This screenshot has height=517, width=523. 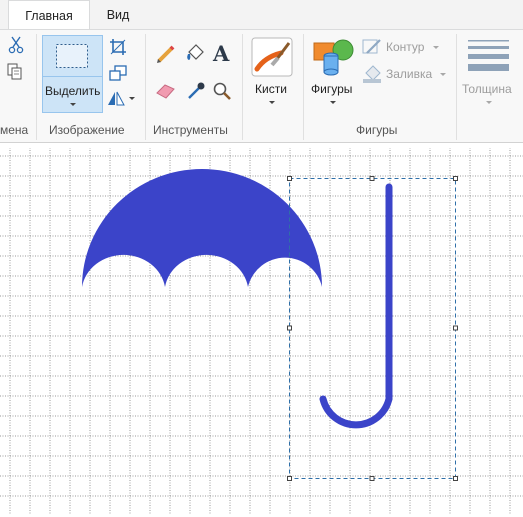 What do you see at coordinates (333, 102) in the screenshot?
I see `shapes-dropdown-arrow` at bounding box center [333, 102].